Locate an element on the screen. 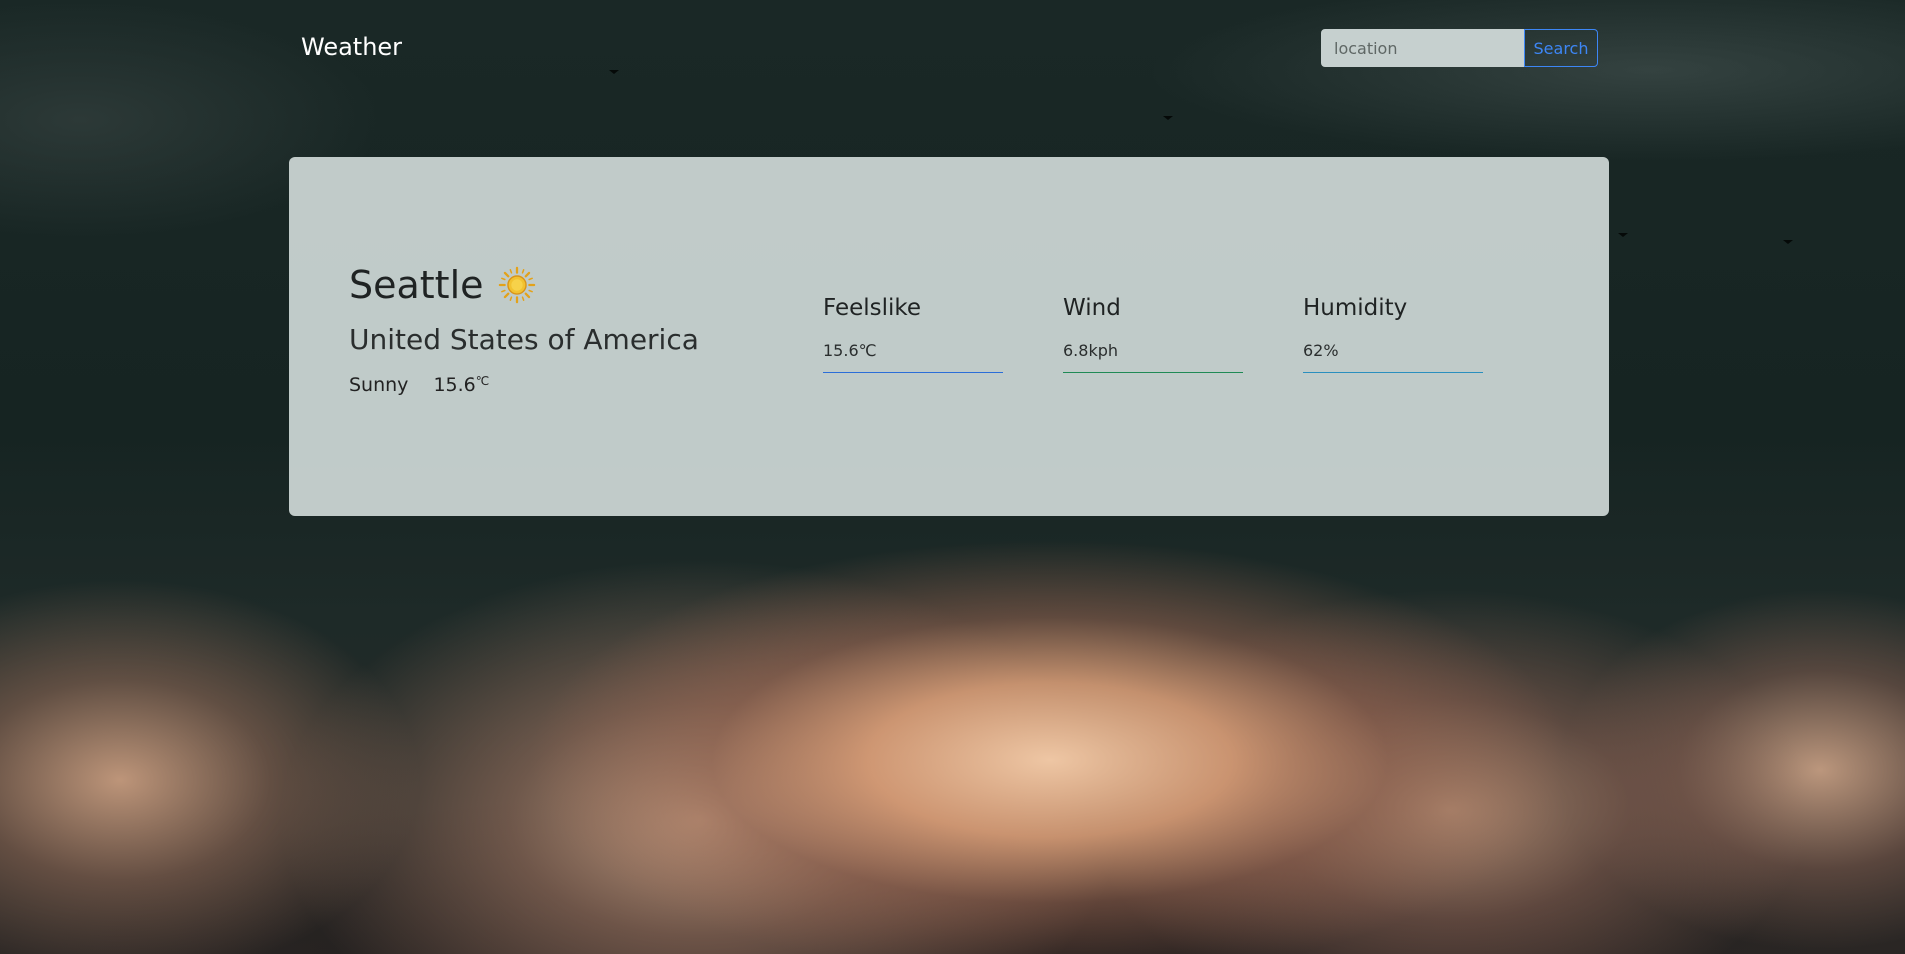 This screenshot has width=1905, height=954. stat-value: 15.6℃ is located at coordinates (850, 350).